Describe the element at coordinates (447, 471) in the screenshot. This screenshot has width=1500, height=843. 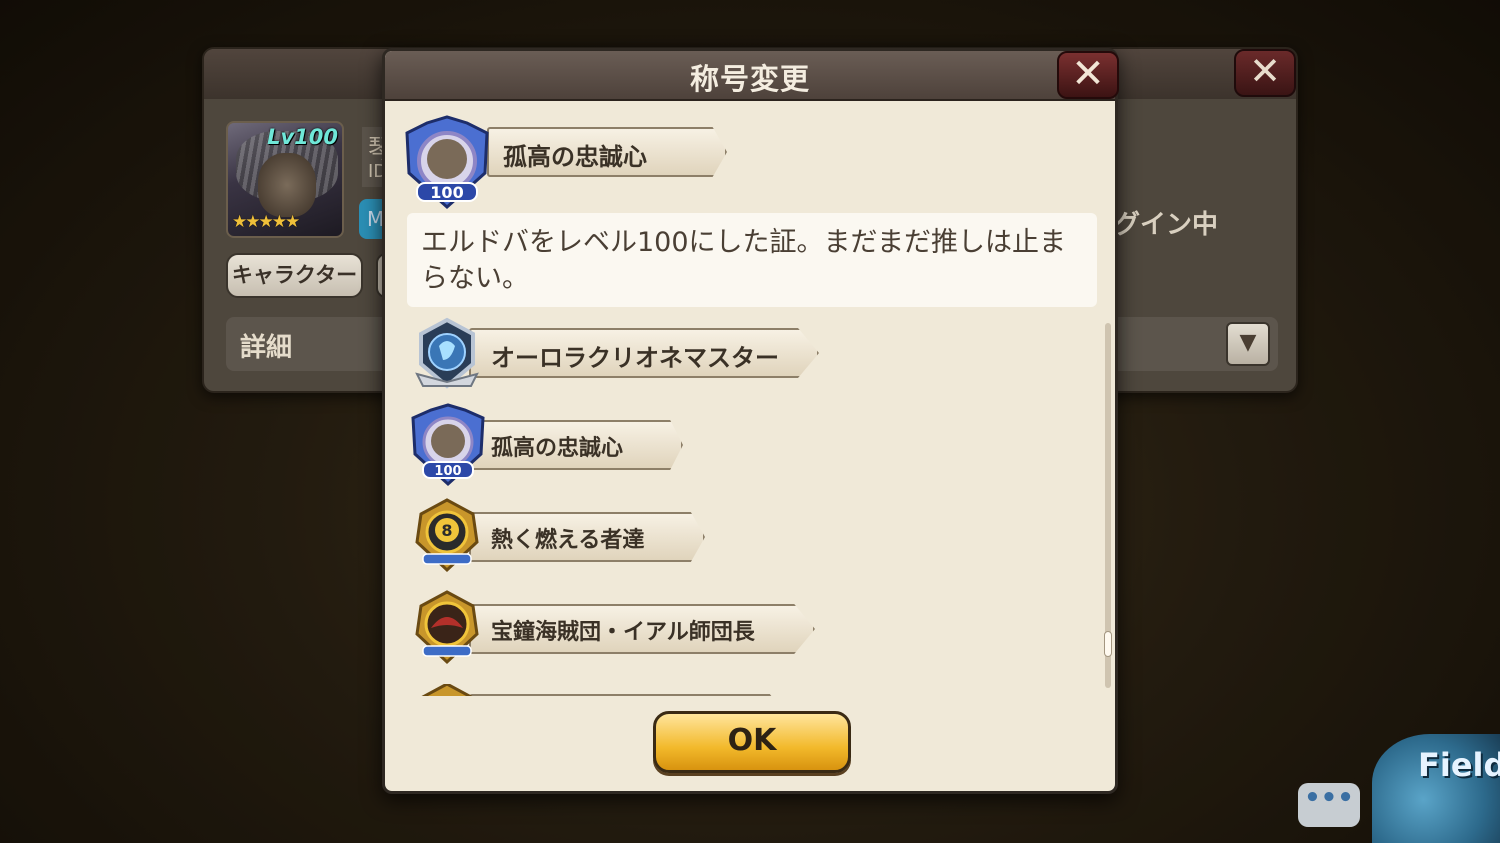
I see `emblem-number: 100` at that location.